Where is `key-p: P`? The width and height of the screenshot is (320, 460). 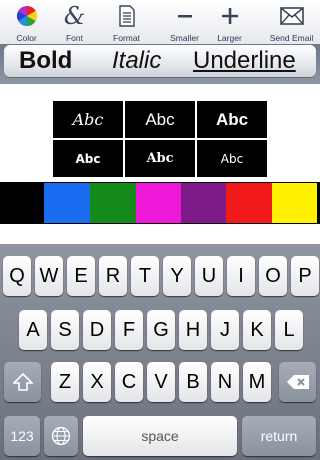 key-p: P is located at coordinates (305, 276).